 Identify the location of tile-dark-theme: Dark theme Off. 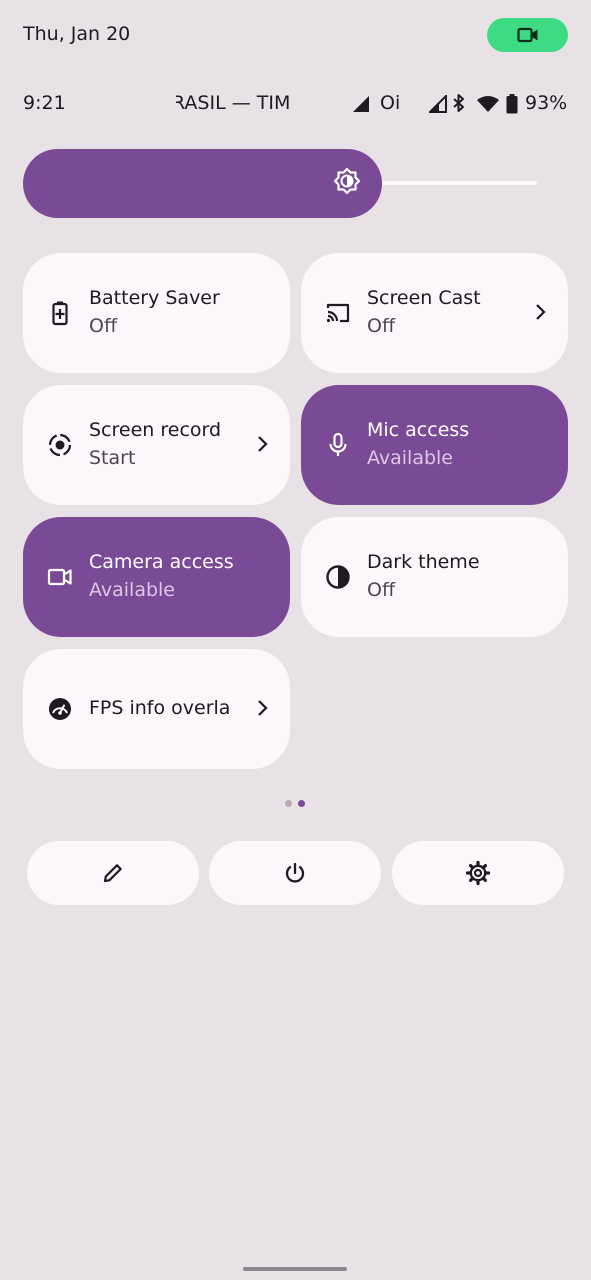
(434, 577).